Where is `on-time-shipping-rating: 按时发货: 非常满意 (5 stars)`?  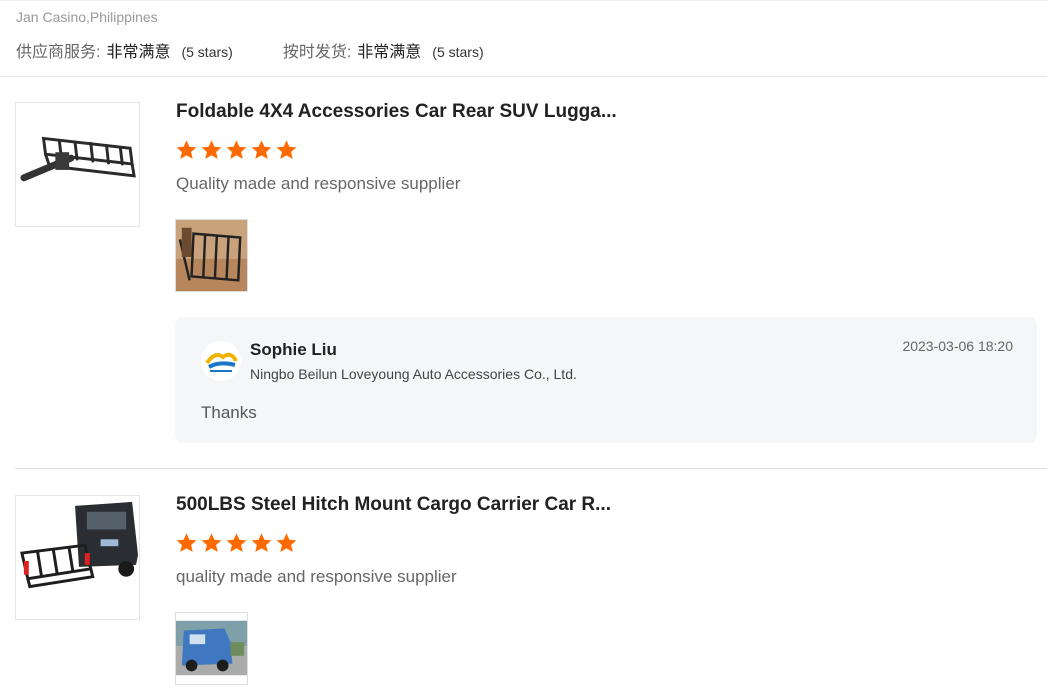 on-time-shipping-rating: 按时发货: 非常满意 (5 stars) is located at coordinates (383, 50).